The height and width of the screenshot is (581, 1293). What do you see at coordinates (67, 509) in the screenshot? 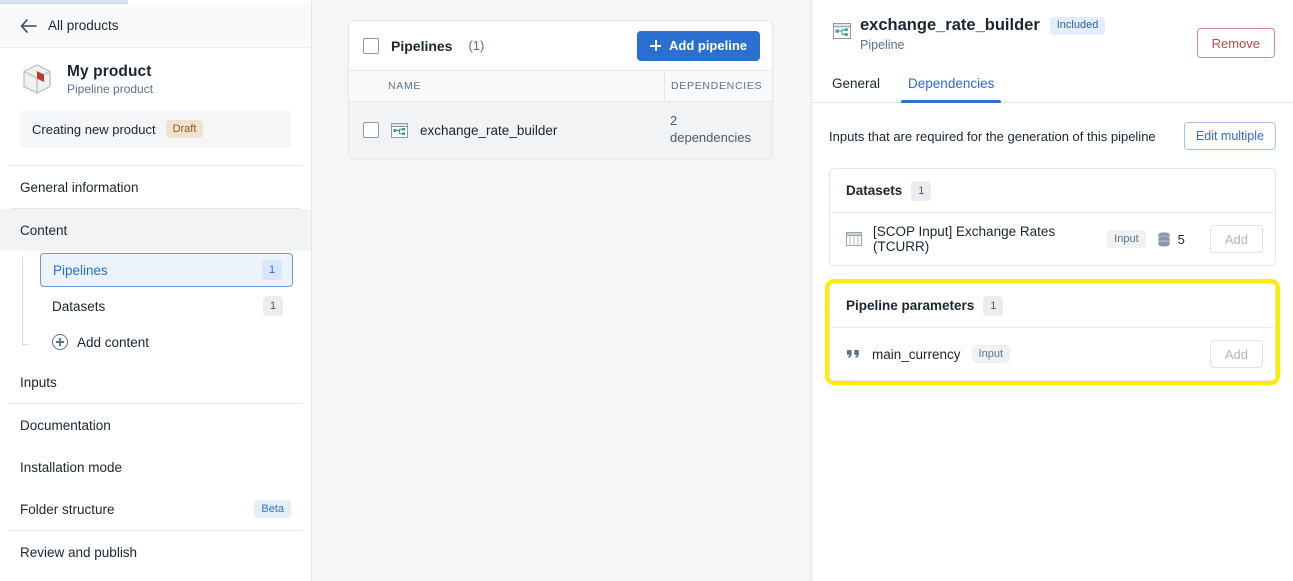
I see `sidebar-item-label: Folder structure` at bounding box center [67, 509].